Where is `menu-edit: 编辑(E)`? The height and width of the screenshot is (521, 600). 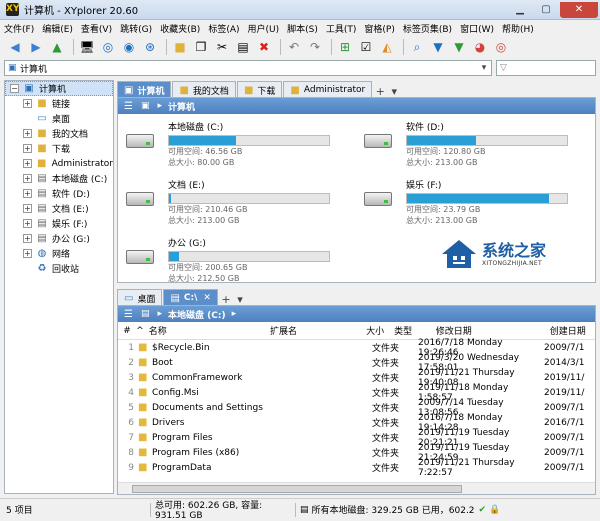
menu-edit: 编辑(E) is located at coordinates (57, 28).